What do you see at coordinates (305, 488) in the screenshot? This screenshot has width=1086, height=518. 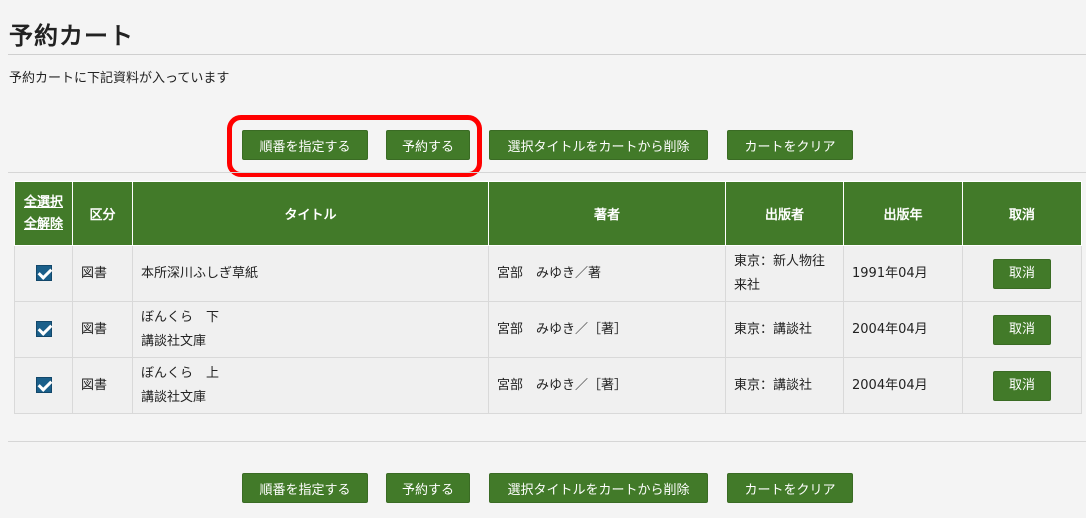 I see `order-button-bottom: 順番を指定する` at bounding box center [305, 488].